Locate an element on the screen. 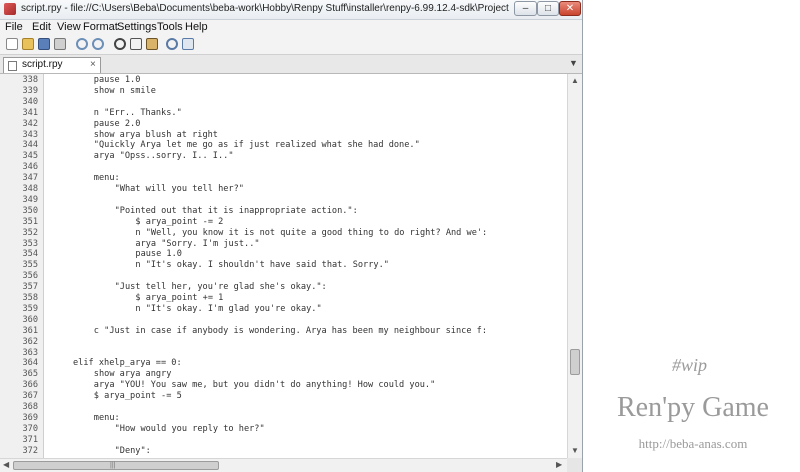  line-number: 370 is located at coordinates (30, 428).